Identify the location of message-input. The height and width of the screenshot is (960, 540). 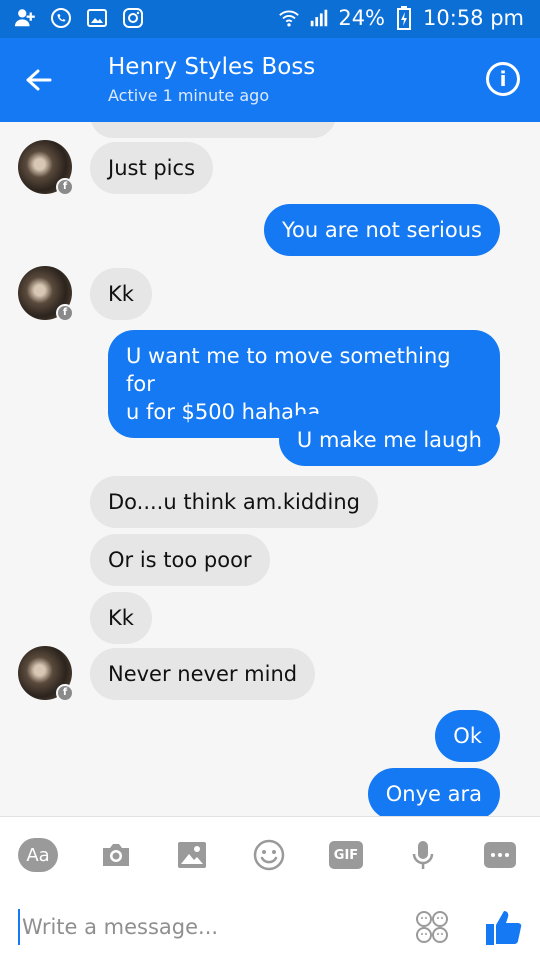
(203, 927).